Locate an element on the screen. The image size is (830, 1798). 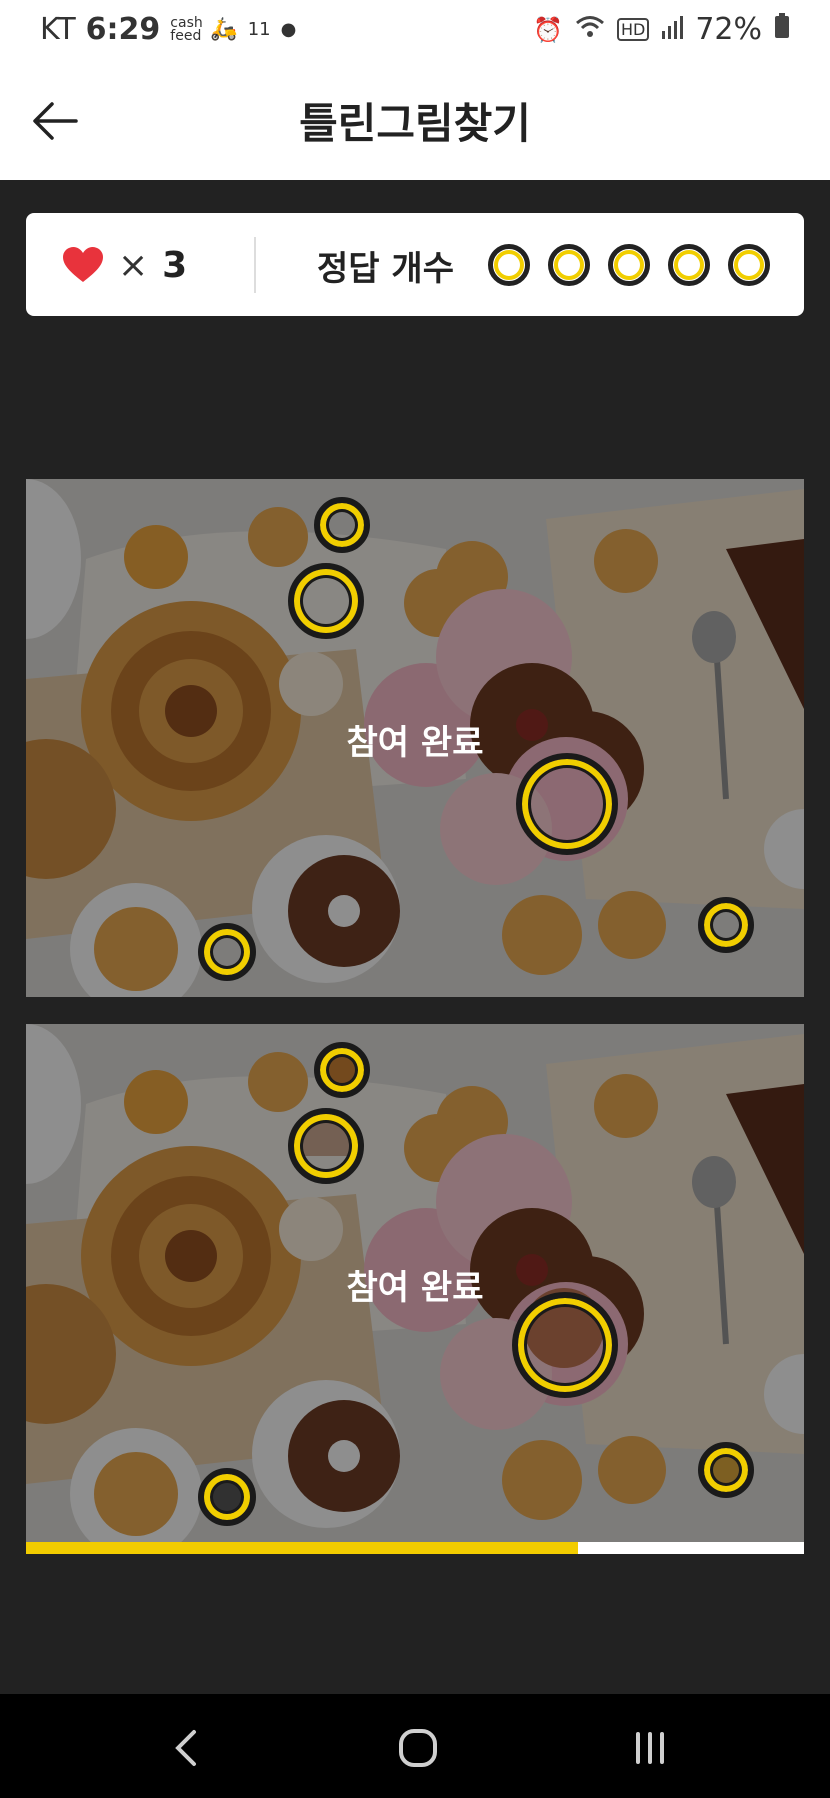
carrier-label: KT is located at coordinates (58, 29).